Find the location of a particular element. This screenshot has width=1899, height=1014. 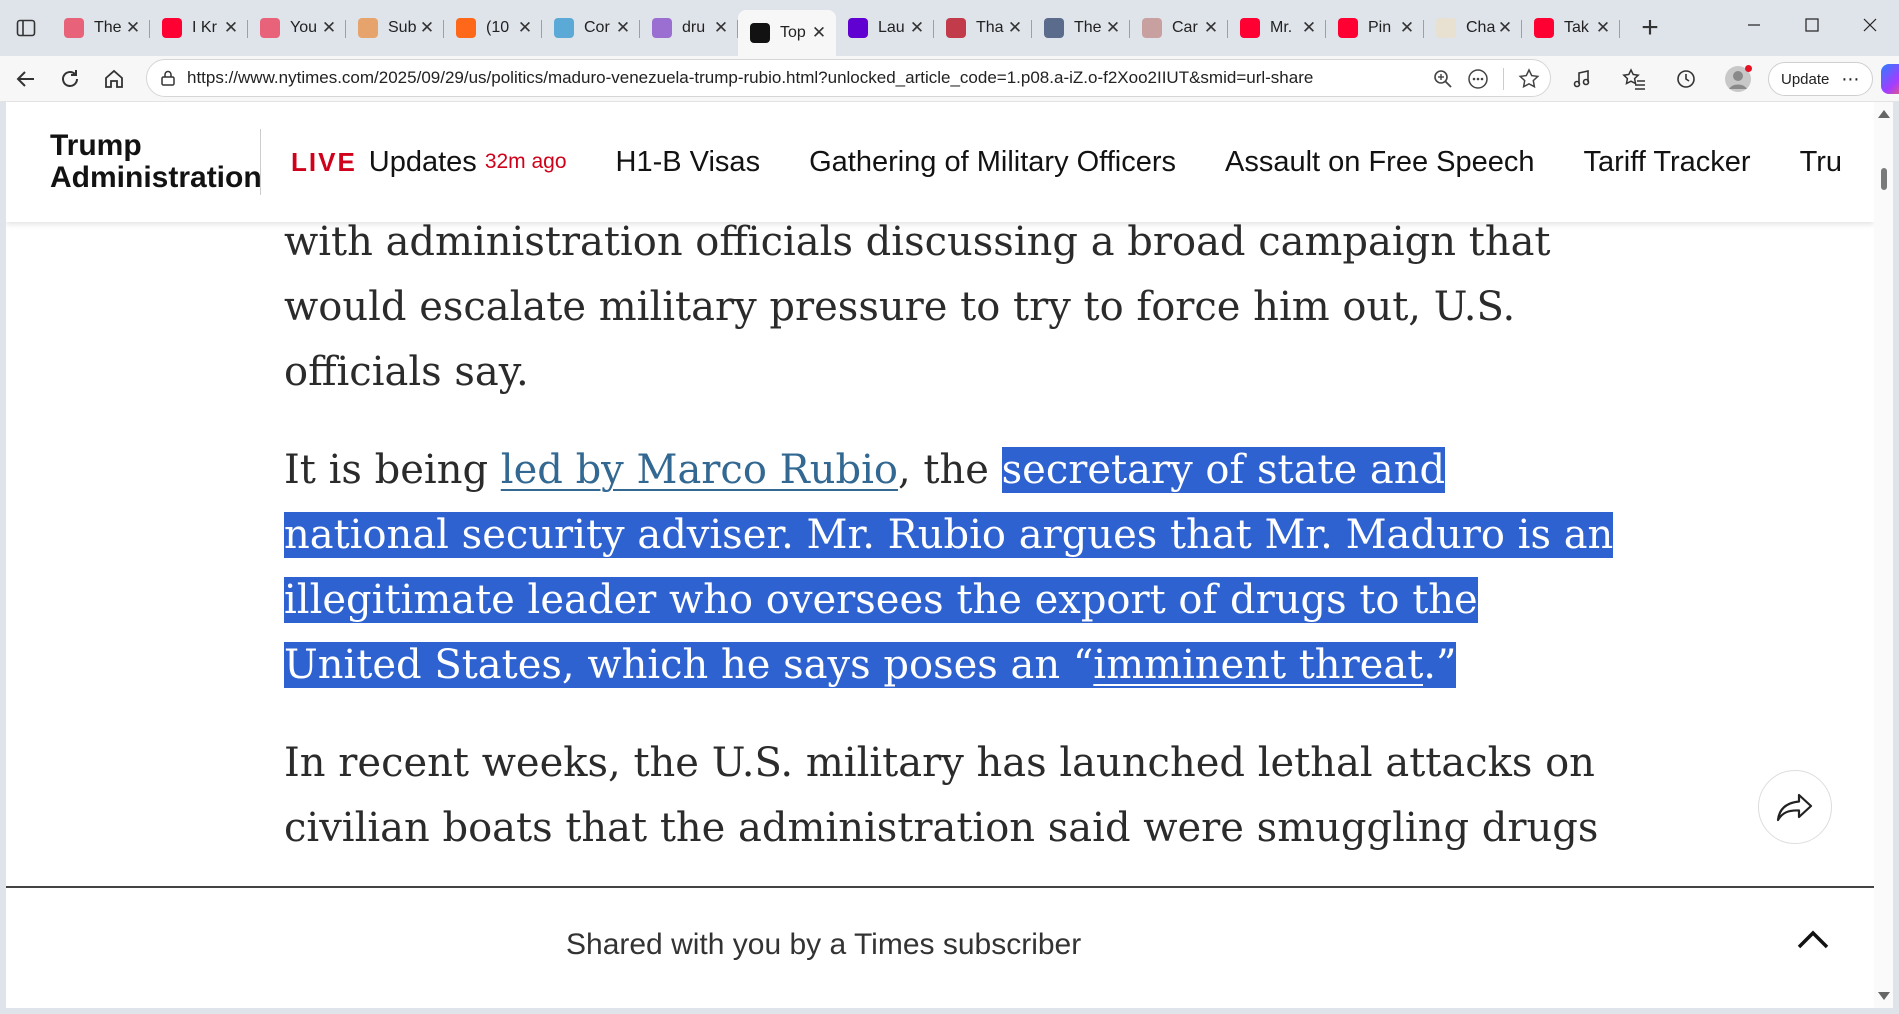

tab: Cha ✕ is located at coordinates (1473, 28).